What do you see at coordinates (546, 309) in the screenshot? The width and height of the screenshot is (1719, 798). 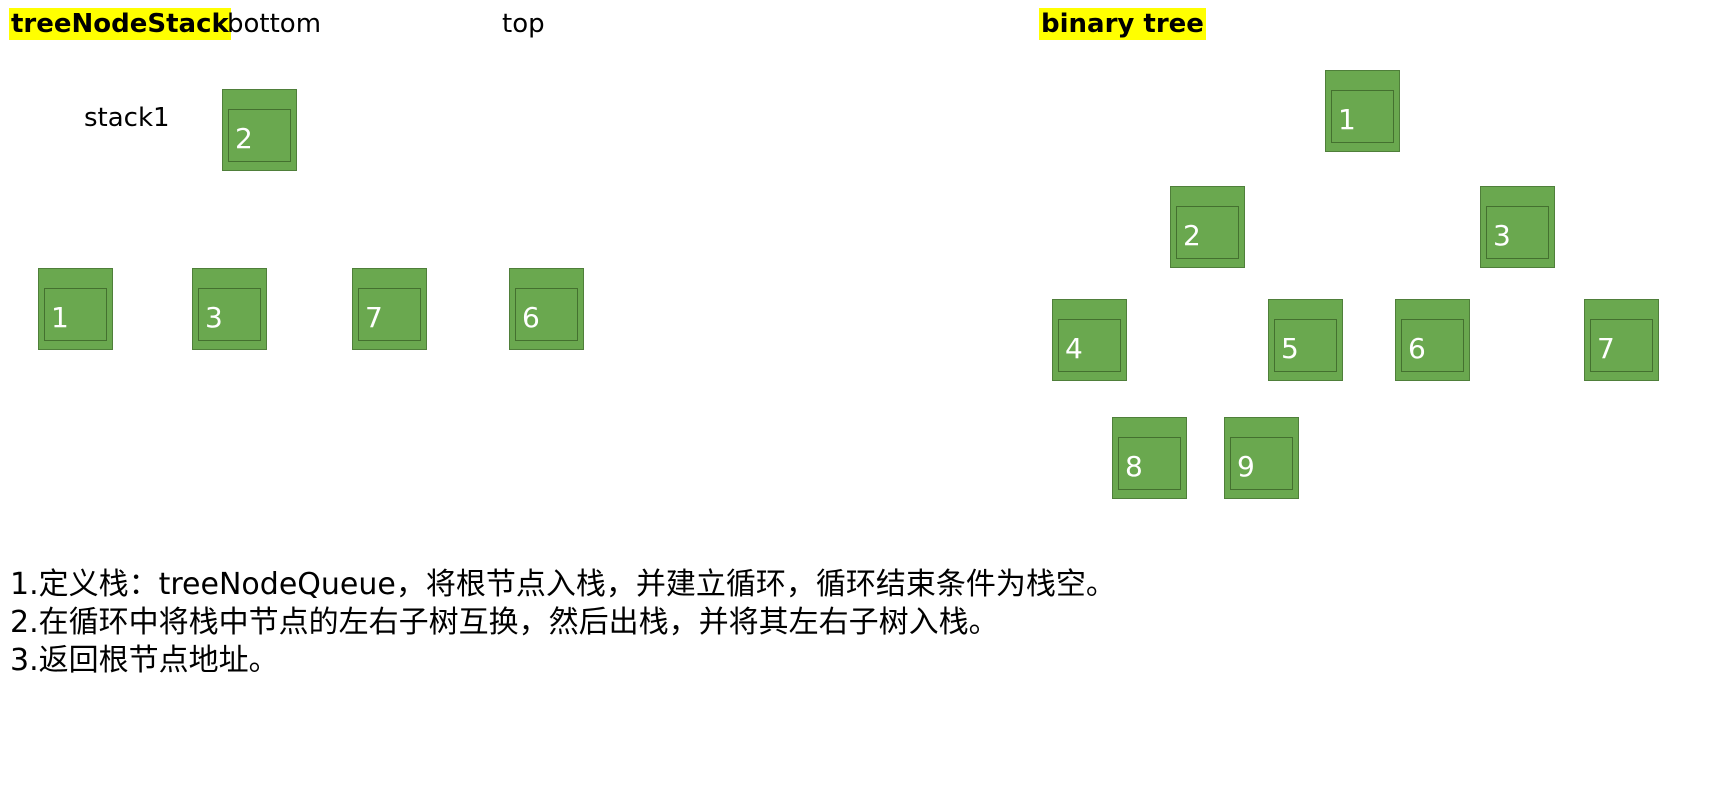 I see `stack-node-6: 6` at bounding box center [546, 309].